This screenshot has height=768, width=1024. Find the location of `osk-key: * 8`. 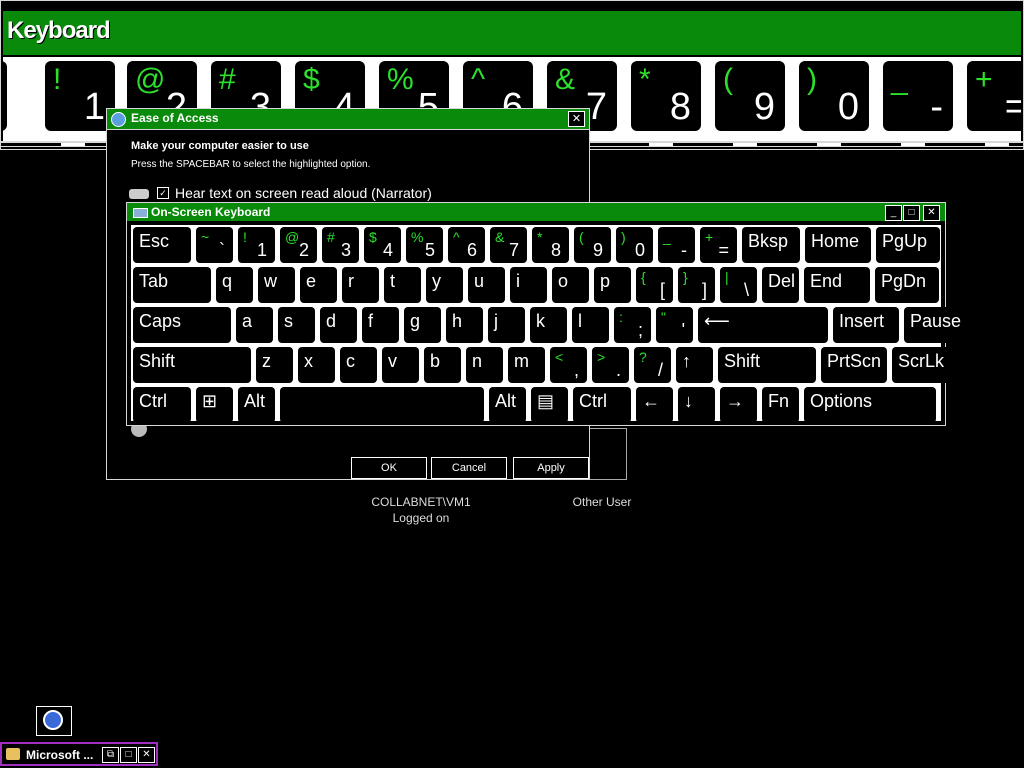

osk-key: * 8 is located at coordinates (550, 245).